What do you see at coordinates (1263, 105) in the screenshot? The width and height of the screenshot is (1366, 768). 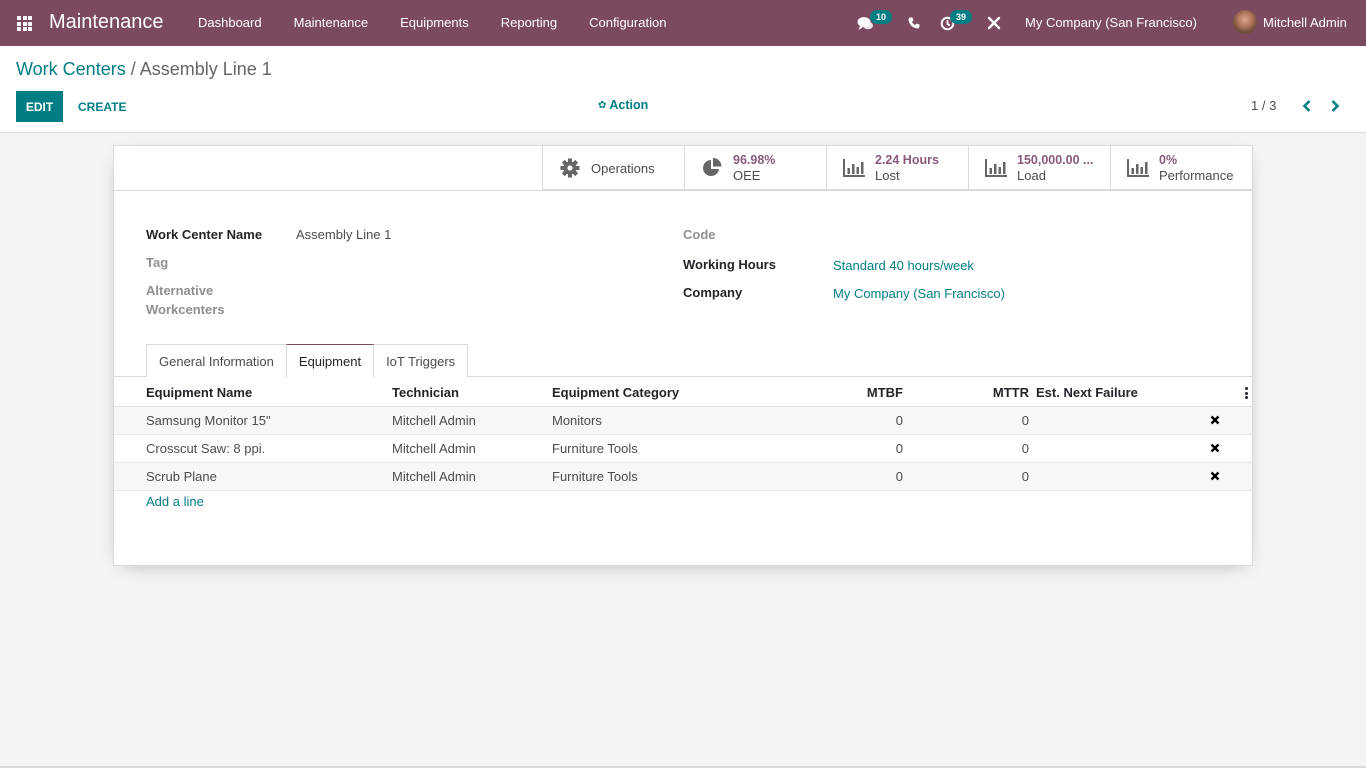 I see `pager-value: 1 / 3` at bounding box center [1263, 105].